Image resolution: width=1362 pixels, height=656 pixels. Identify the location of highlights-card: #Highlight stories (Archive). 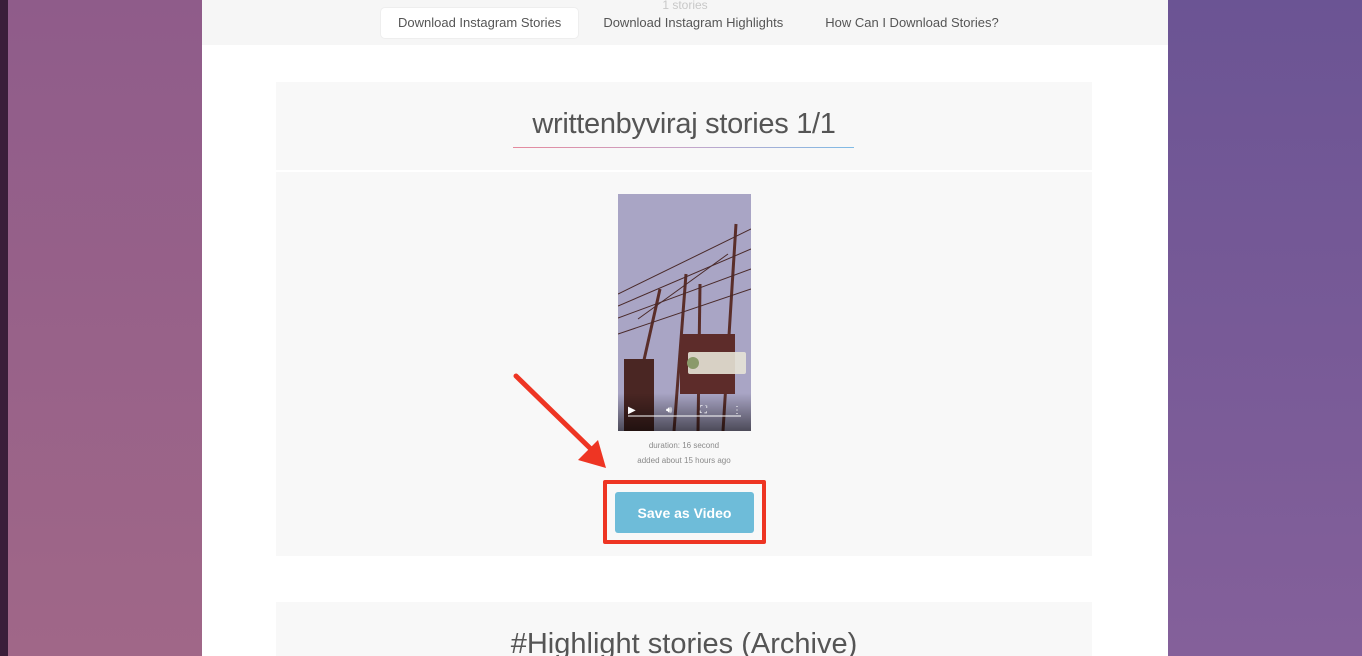
(684, 629).